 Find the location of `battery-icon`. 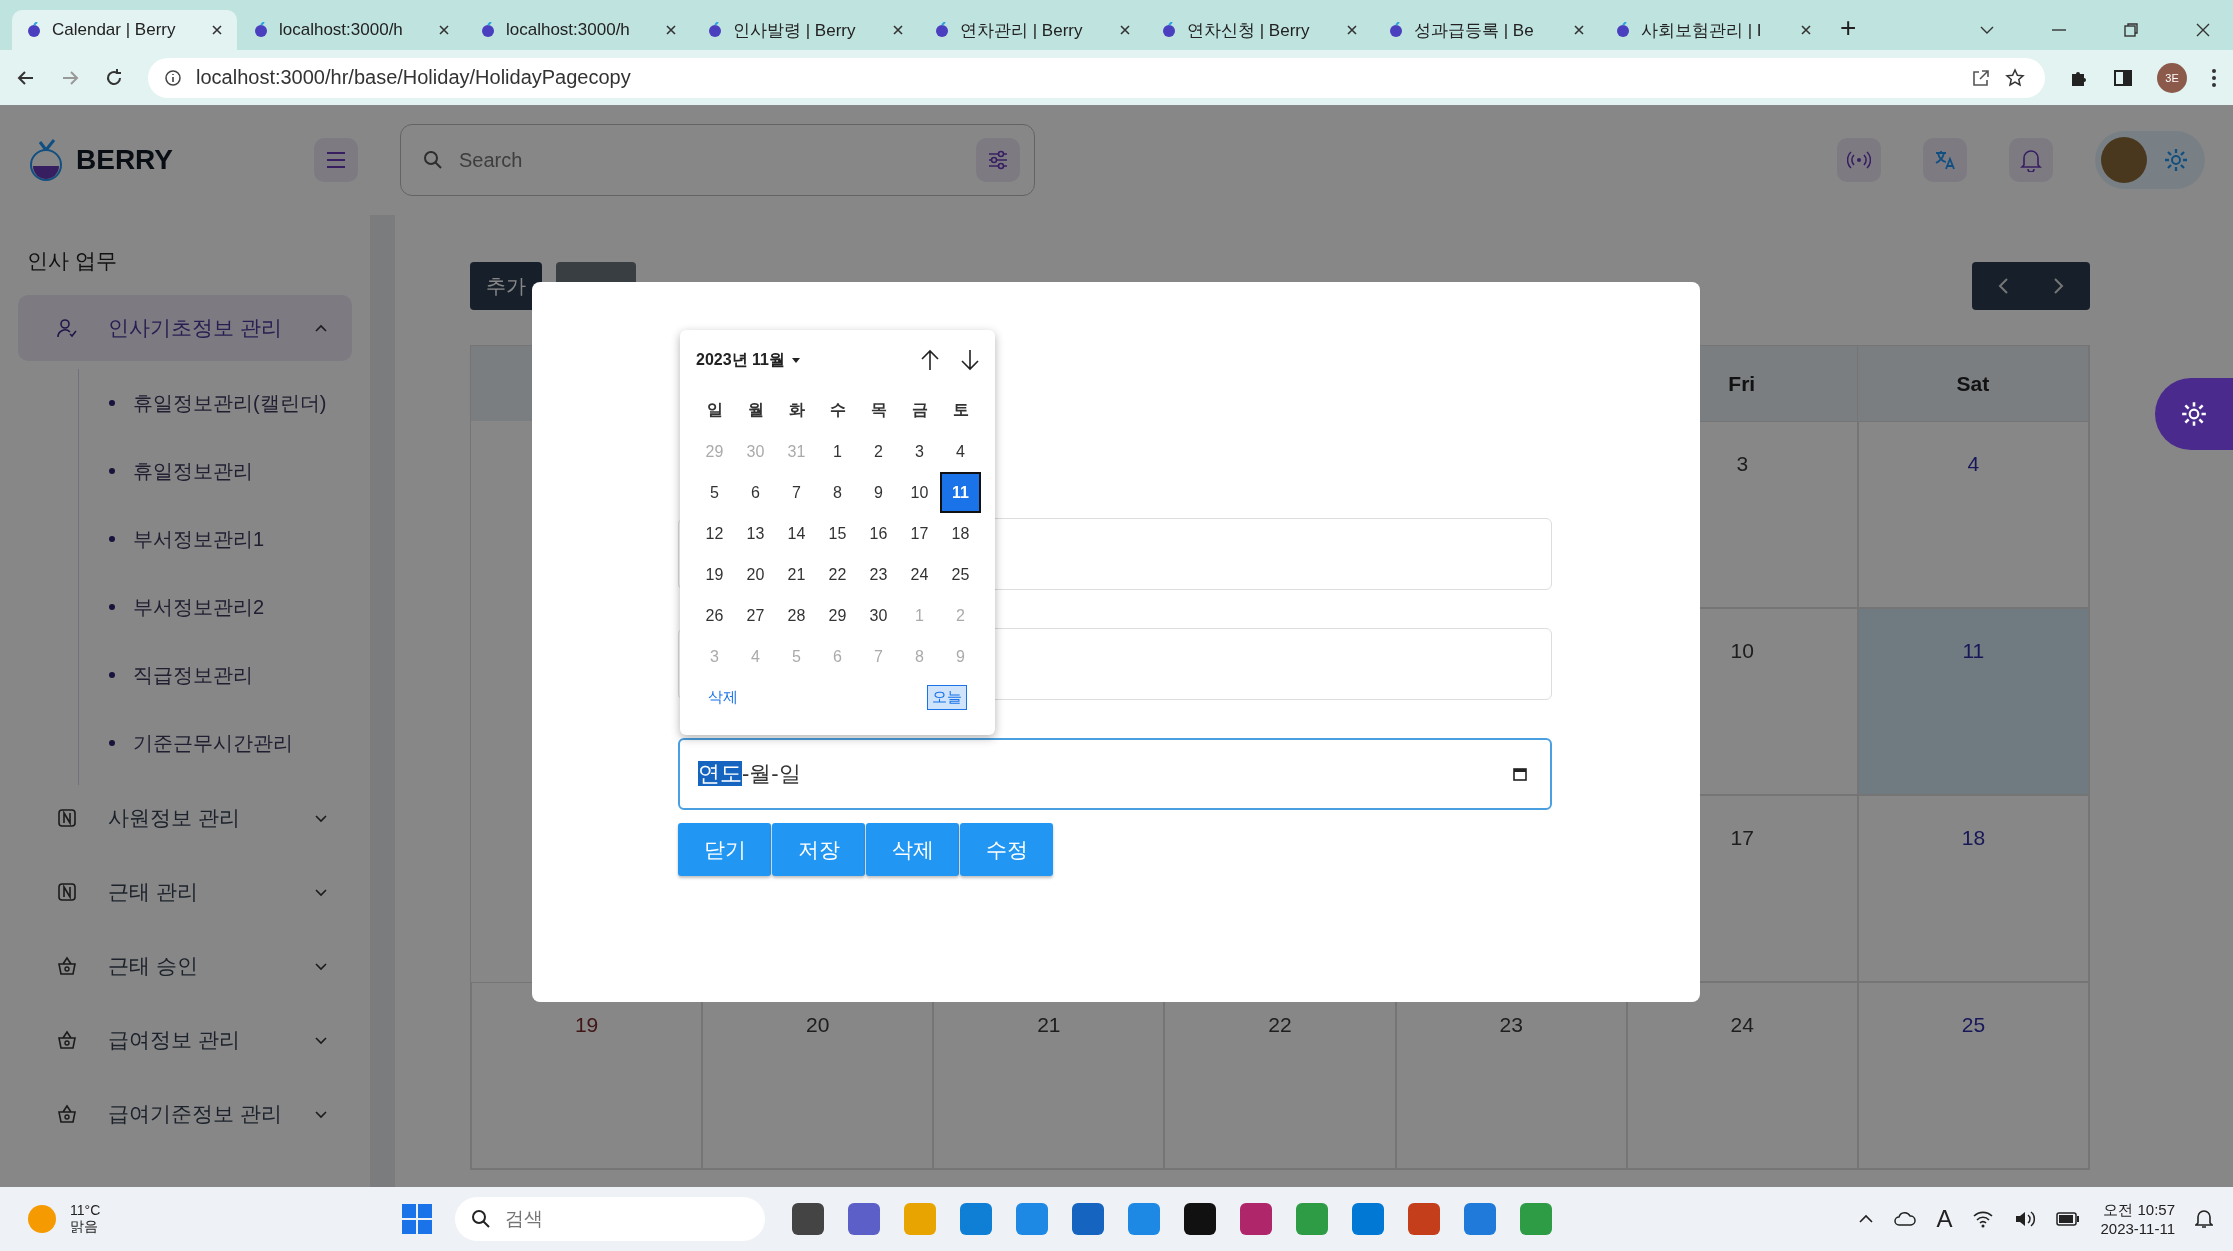

battery-icon is located at coordinates (2068, 1219).